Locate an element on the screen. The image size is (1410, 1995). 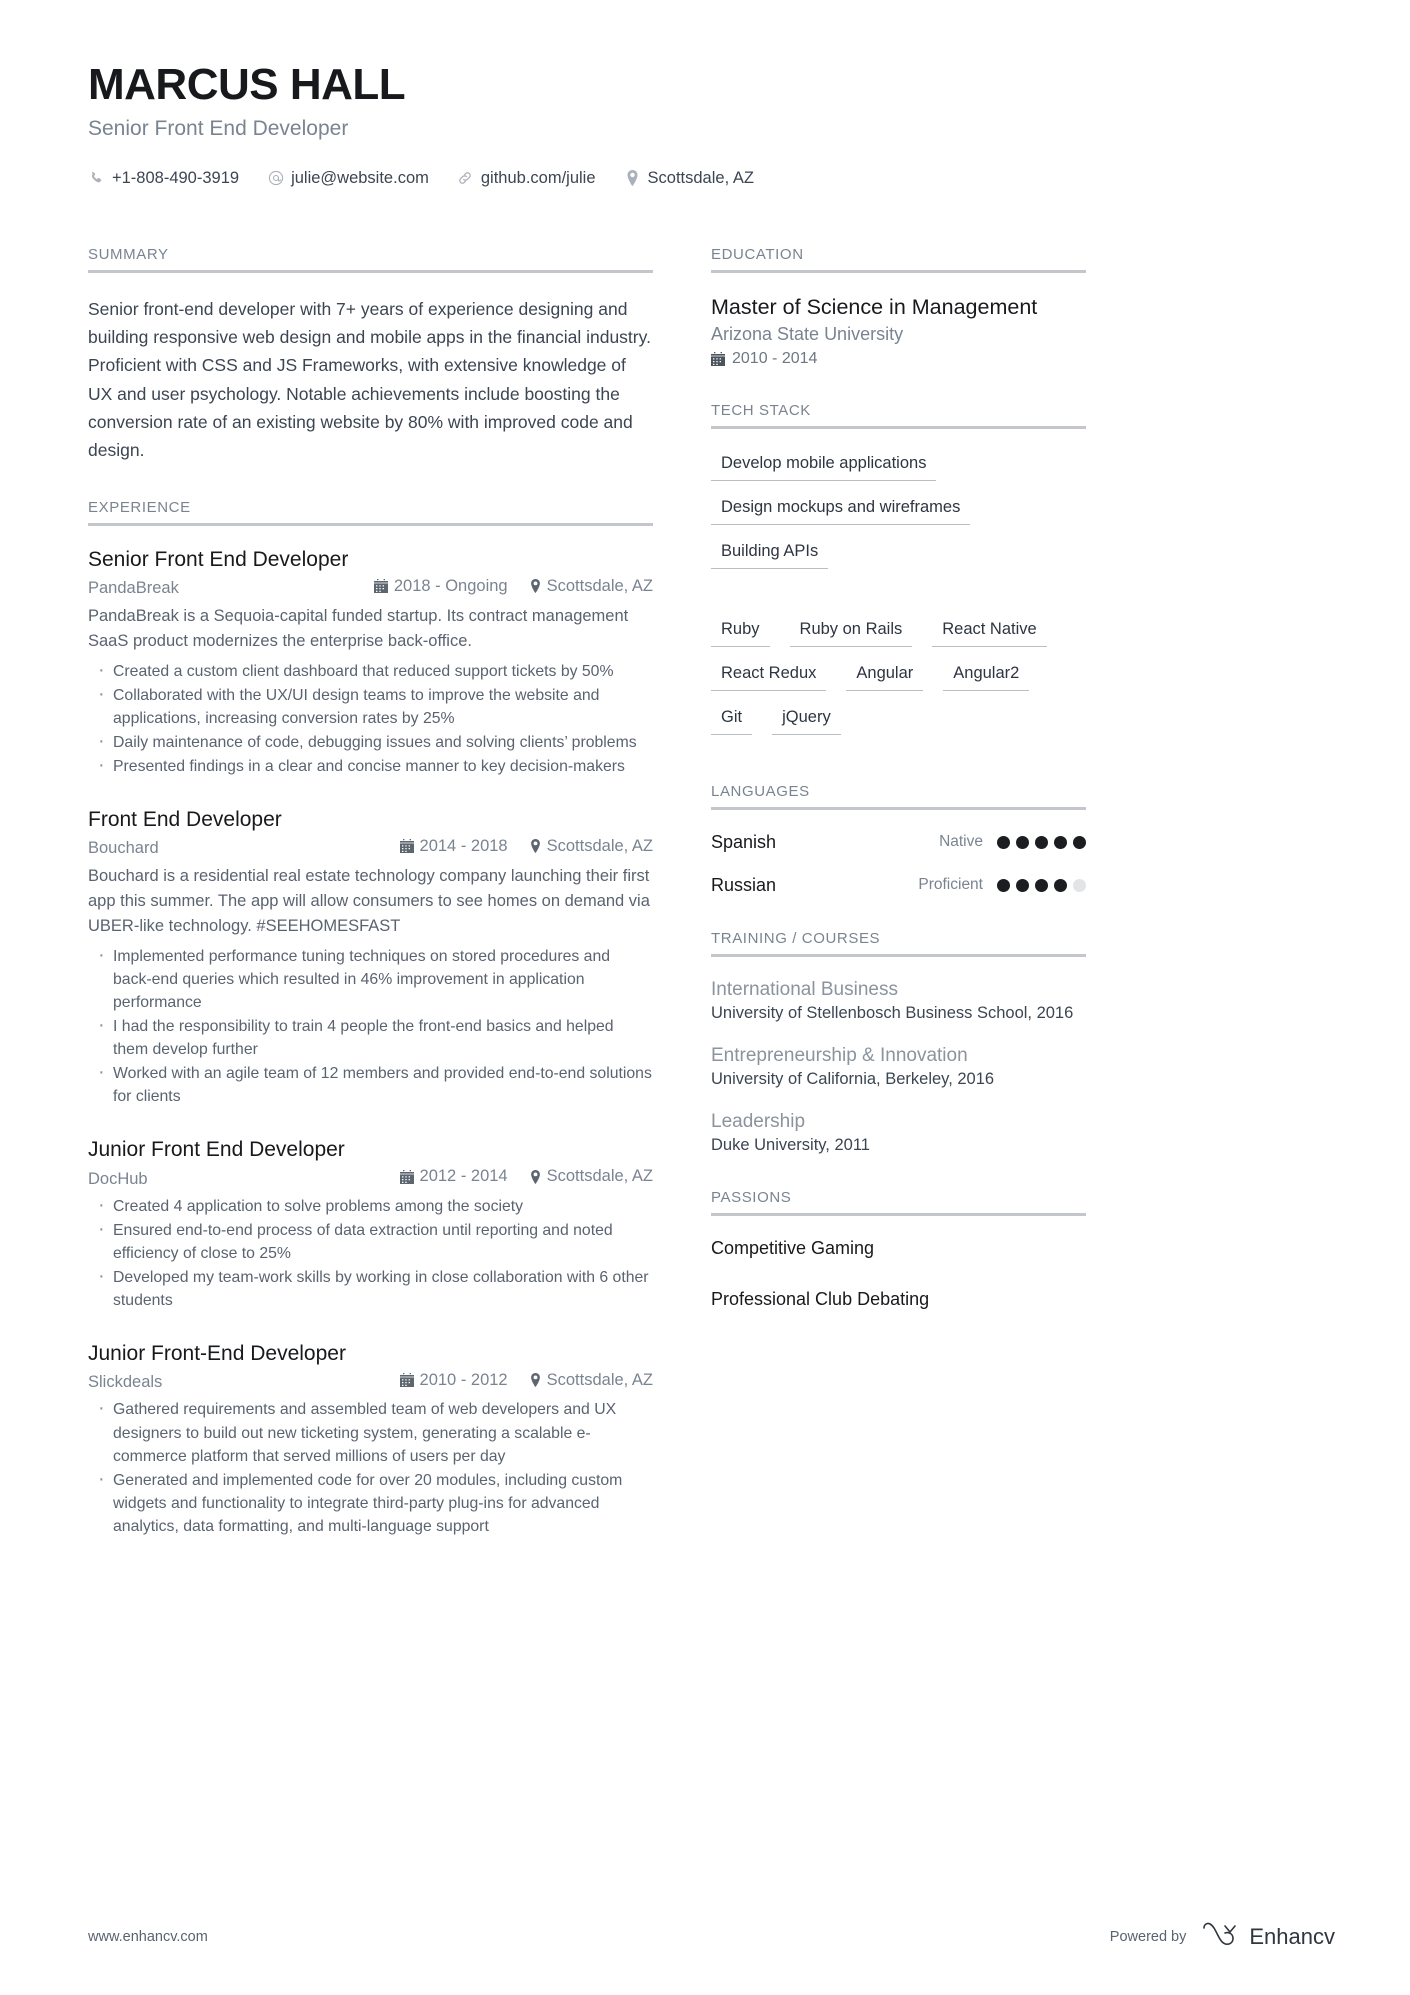
tech-stack-skill: Git is located at coordinates (732, 720).